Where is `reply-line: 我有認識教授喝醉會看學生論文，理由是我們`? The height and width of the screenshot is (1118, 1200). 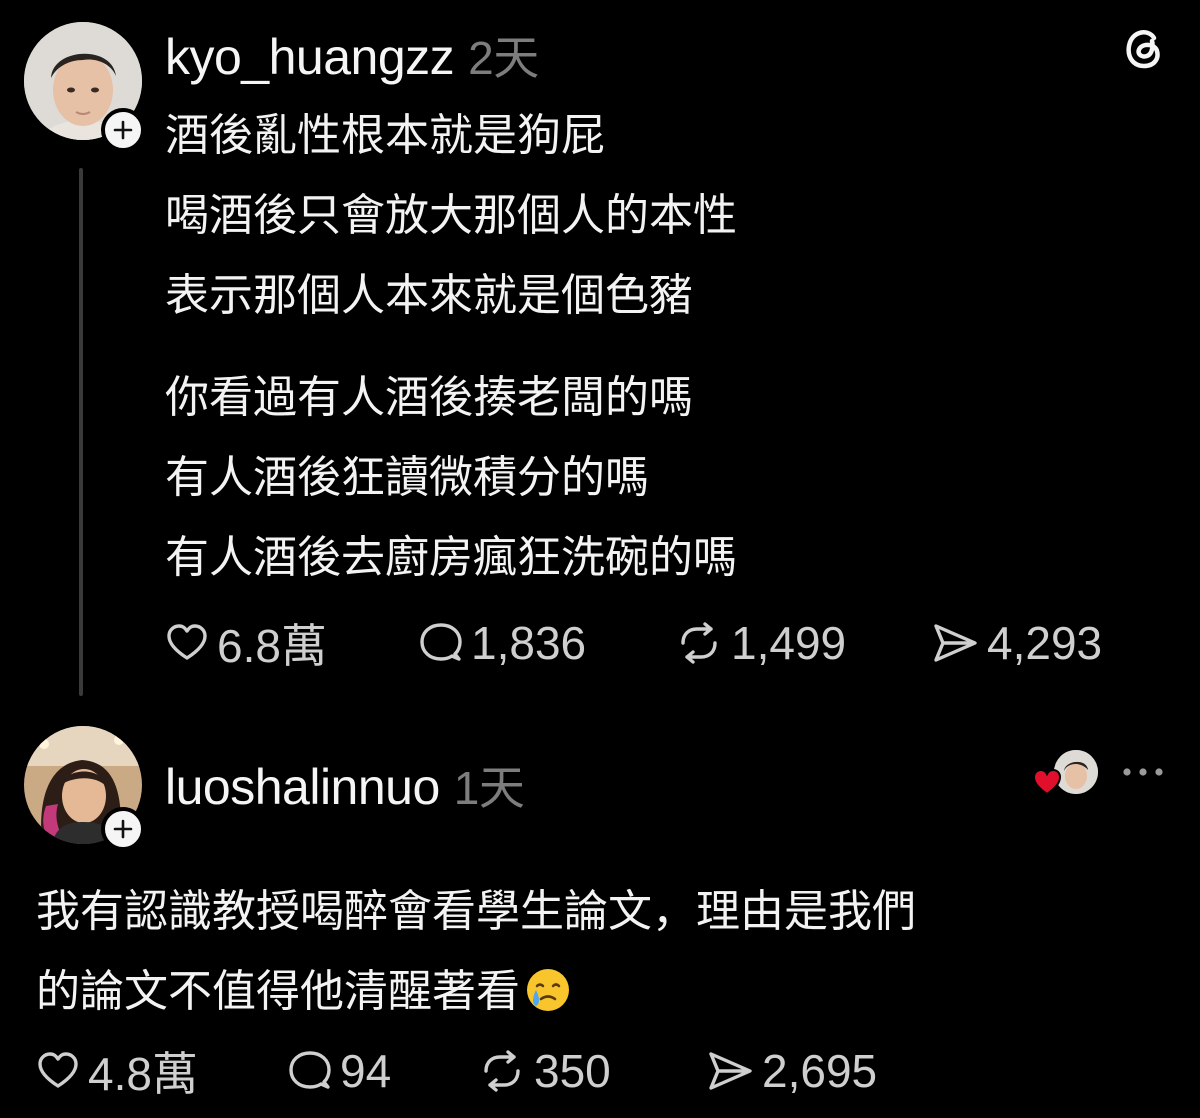
reply-line: 我有認識教授喝醉會看學生論文，理由是我們 is located at coordinates (476, 911).